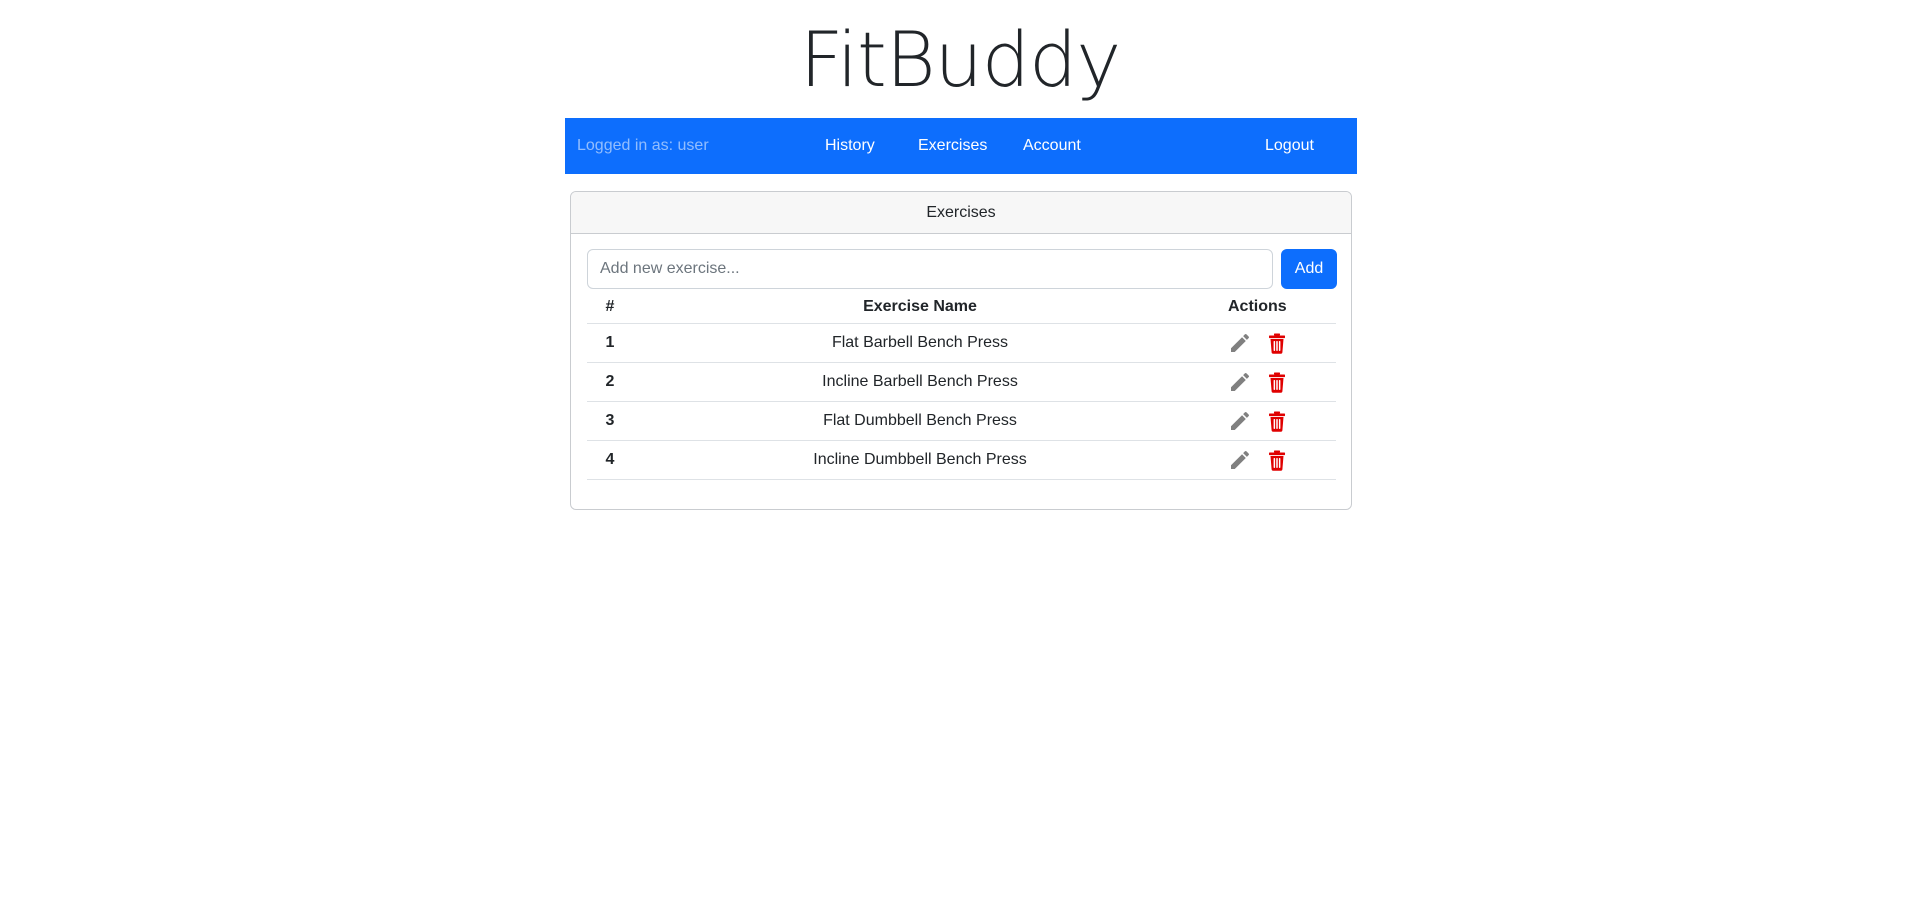 The width and height of the screenshot is (1920, 904). I want to click on nav-links: History Exercises Account Logout, so click(961, 146).